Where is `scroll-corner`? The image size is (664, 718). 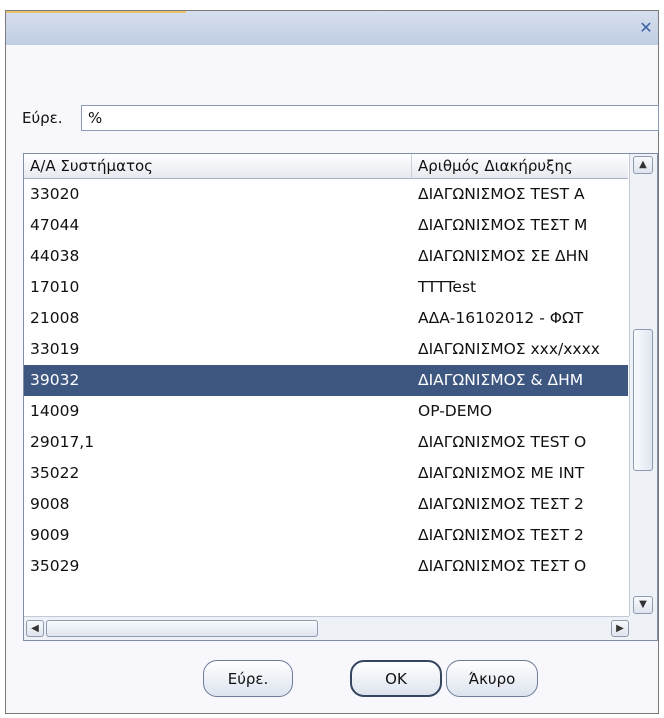
scroll-corner is located at coordinates (643, 628).